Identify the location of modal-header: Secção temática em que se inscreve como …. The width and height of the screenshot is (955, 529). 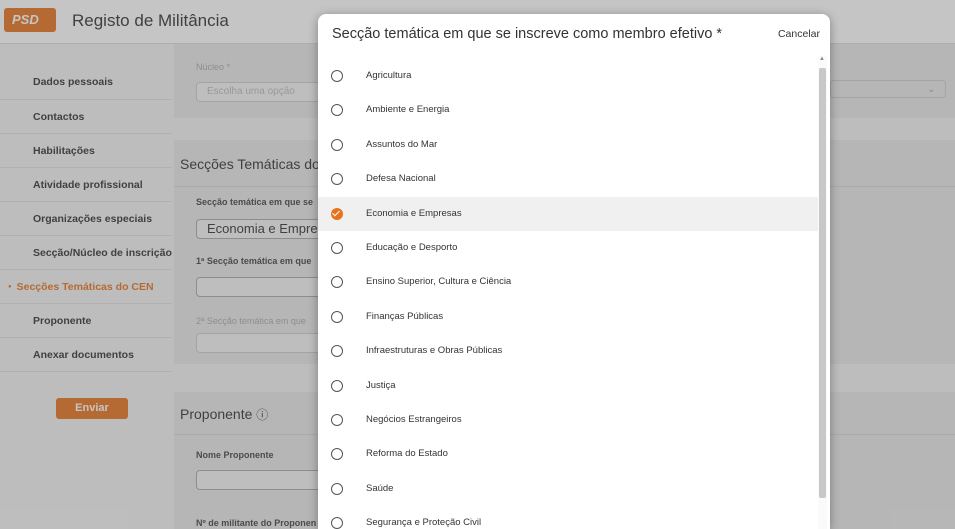
(574, 34).